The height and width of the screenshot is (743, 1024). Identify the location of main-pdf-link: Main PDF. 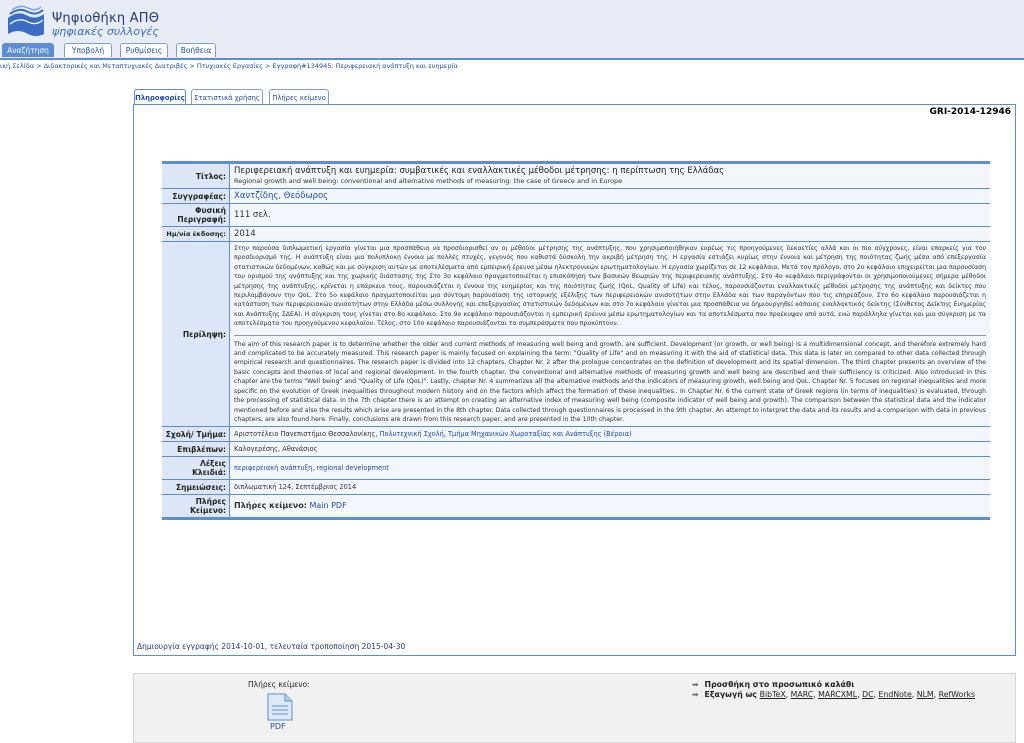
(327, 506).